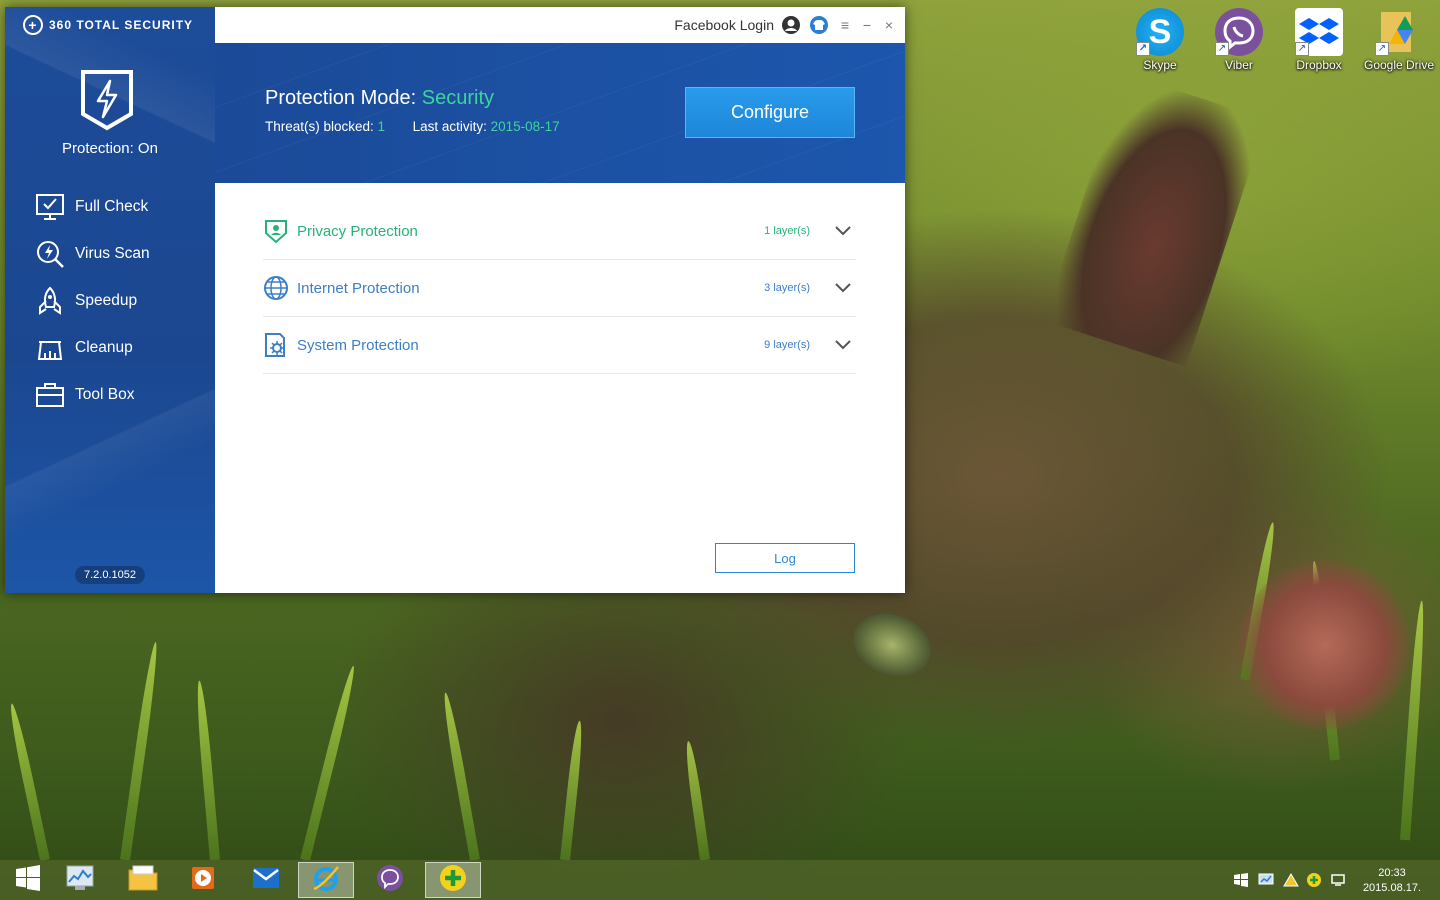  I want to click on cat-ear, so click(1155, 220).